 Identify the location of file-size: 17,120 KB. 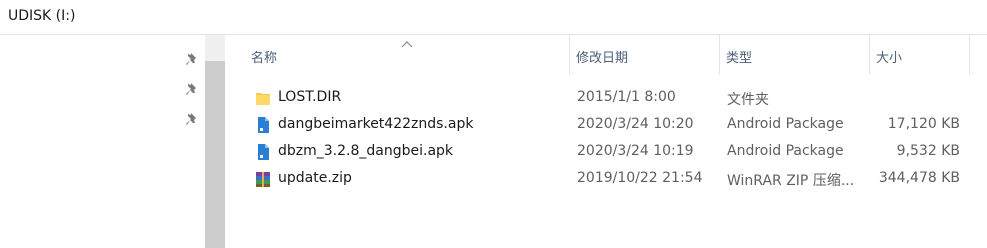
(923, 124).